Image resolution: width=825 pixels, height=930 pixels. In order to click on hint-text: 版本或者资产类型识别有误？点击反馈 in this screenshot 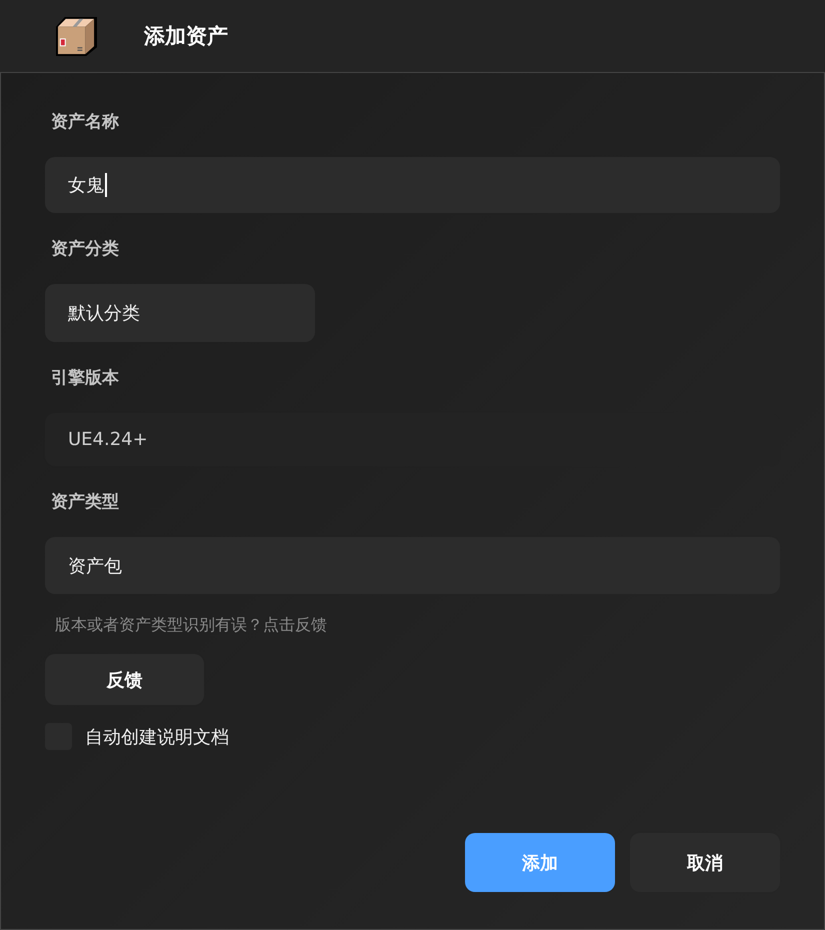, I will do `click(191, 625)`.